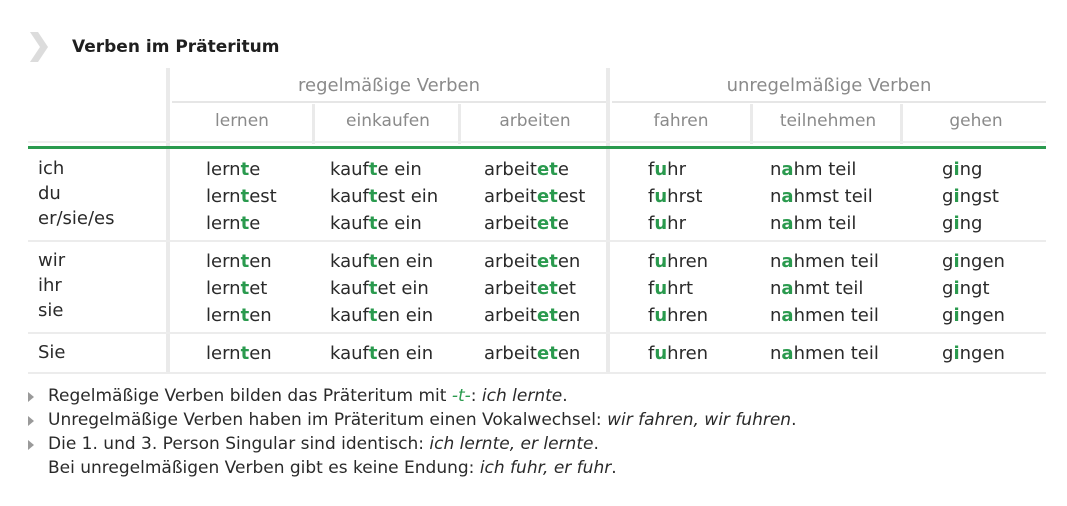 Image resolution: width=1067 pixels, height=506 pixels. What do you see at coordinates (233, 224) in the screenshot?
I see `verb-form: lernte` at bounding box center [233, 224].